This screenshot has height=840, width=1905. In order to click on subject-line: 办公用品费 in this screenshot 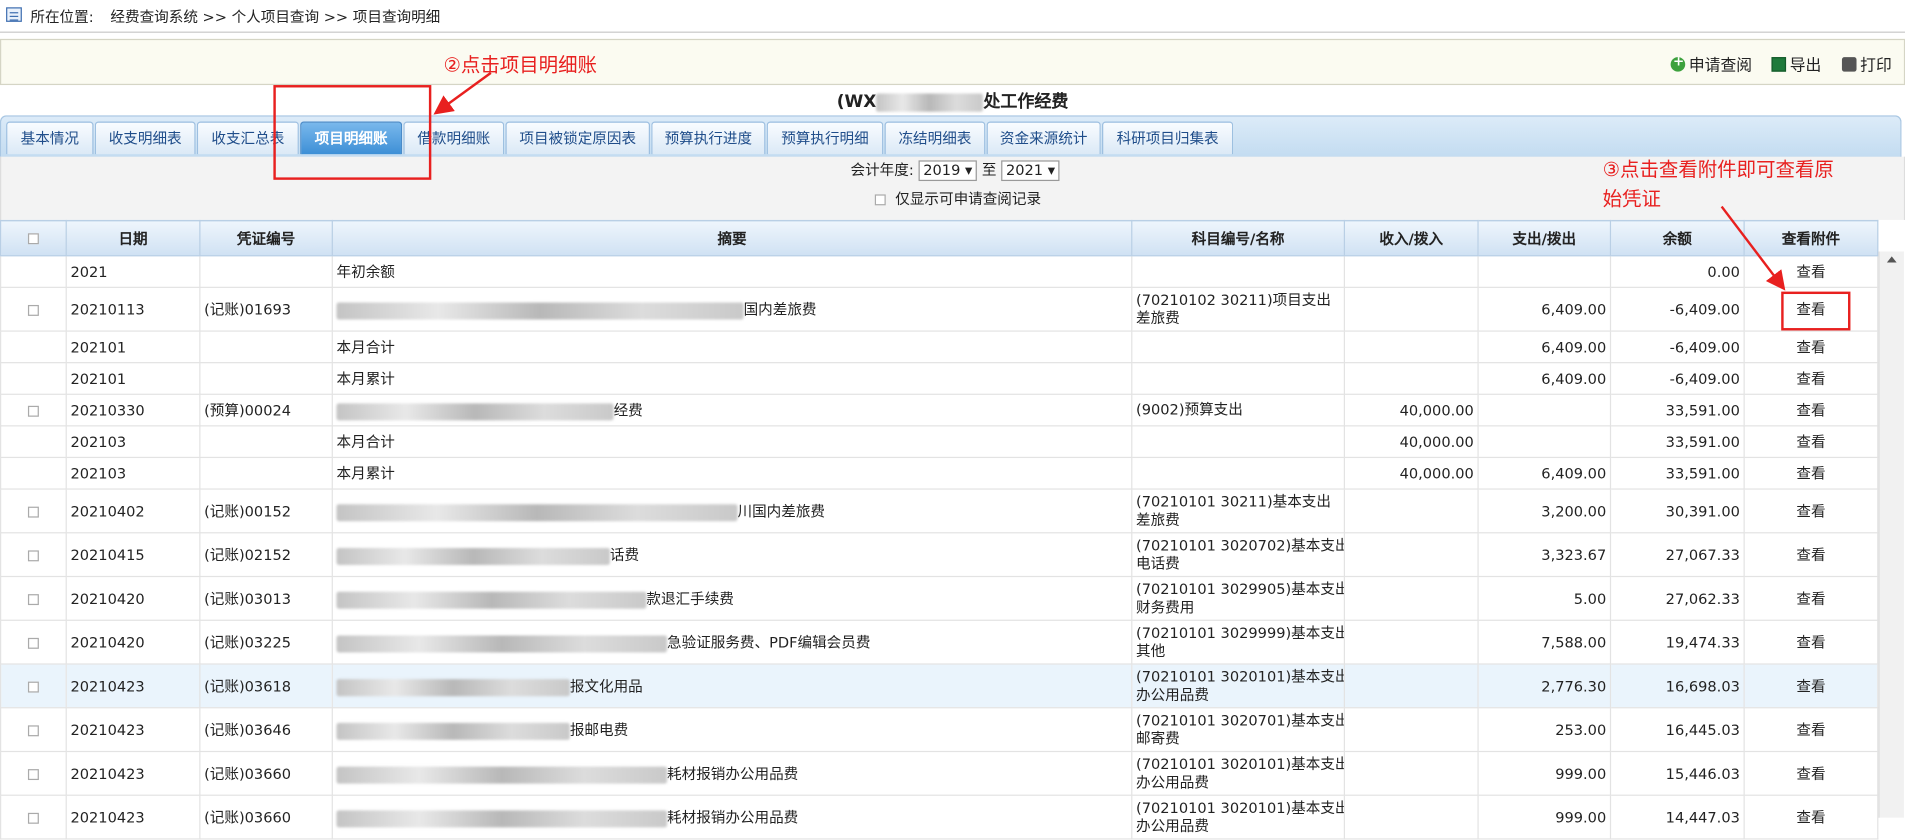, I will do `click(1172, 826)`.